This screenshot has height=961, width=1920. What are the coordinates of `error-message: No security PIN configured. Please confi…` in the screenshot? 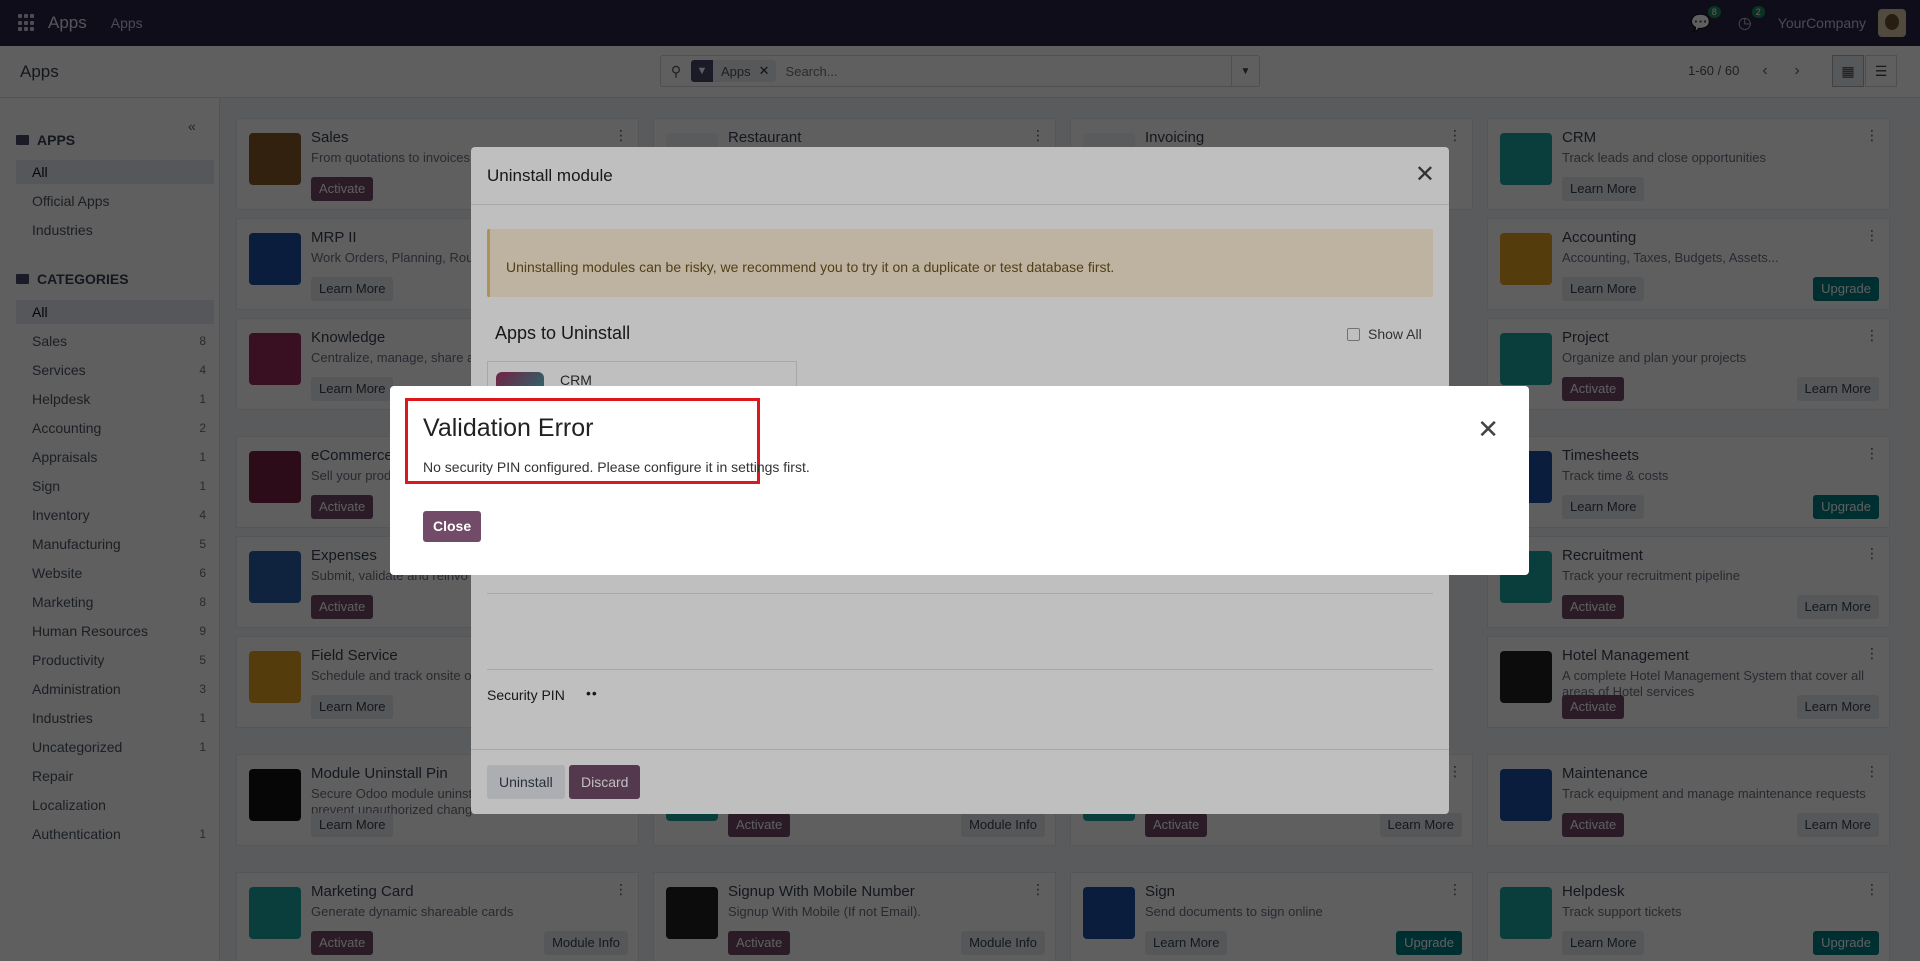 It's located at (616, 467).